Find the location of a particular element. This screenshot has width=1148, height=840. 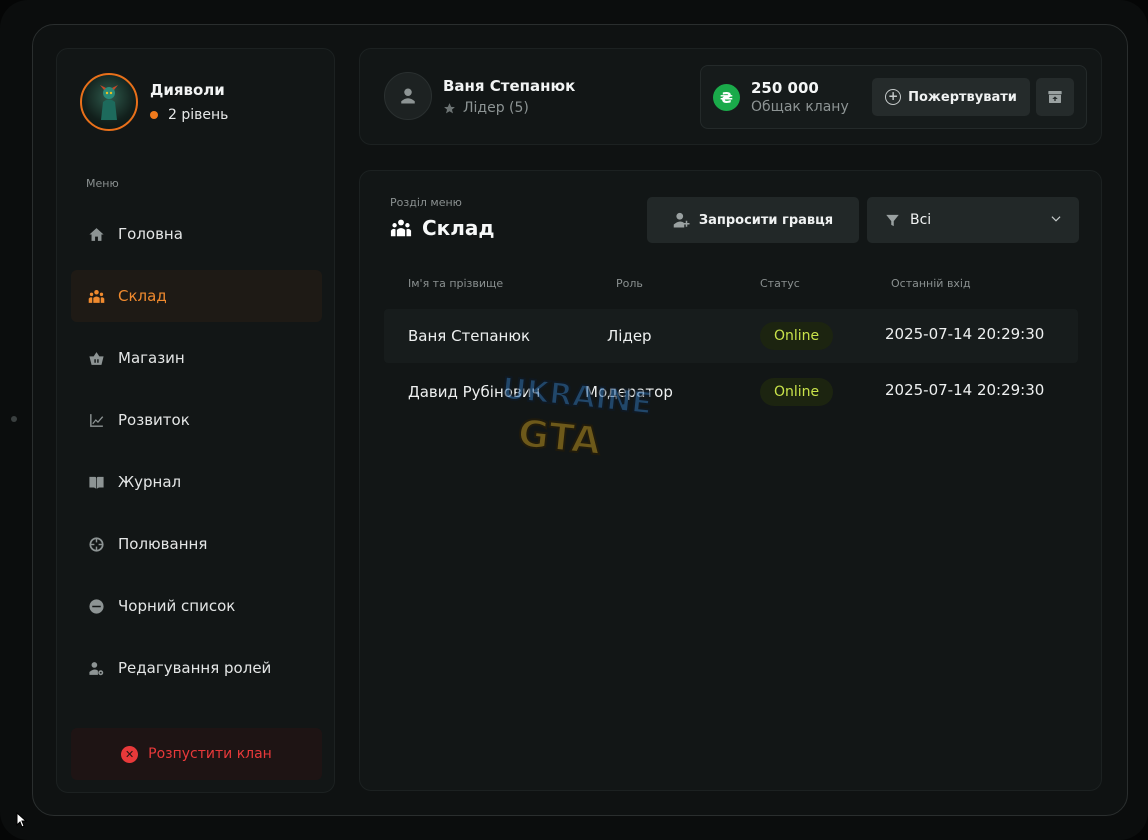

sidebar-item-blacklist: Чорний список is located at coordinates (196, 606).